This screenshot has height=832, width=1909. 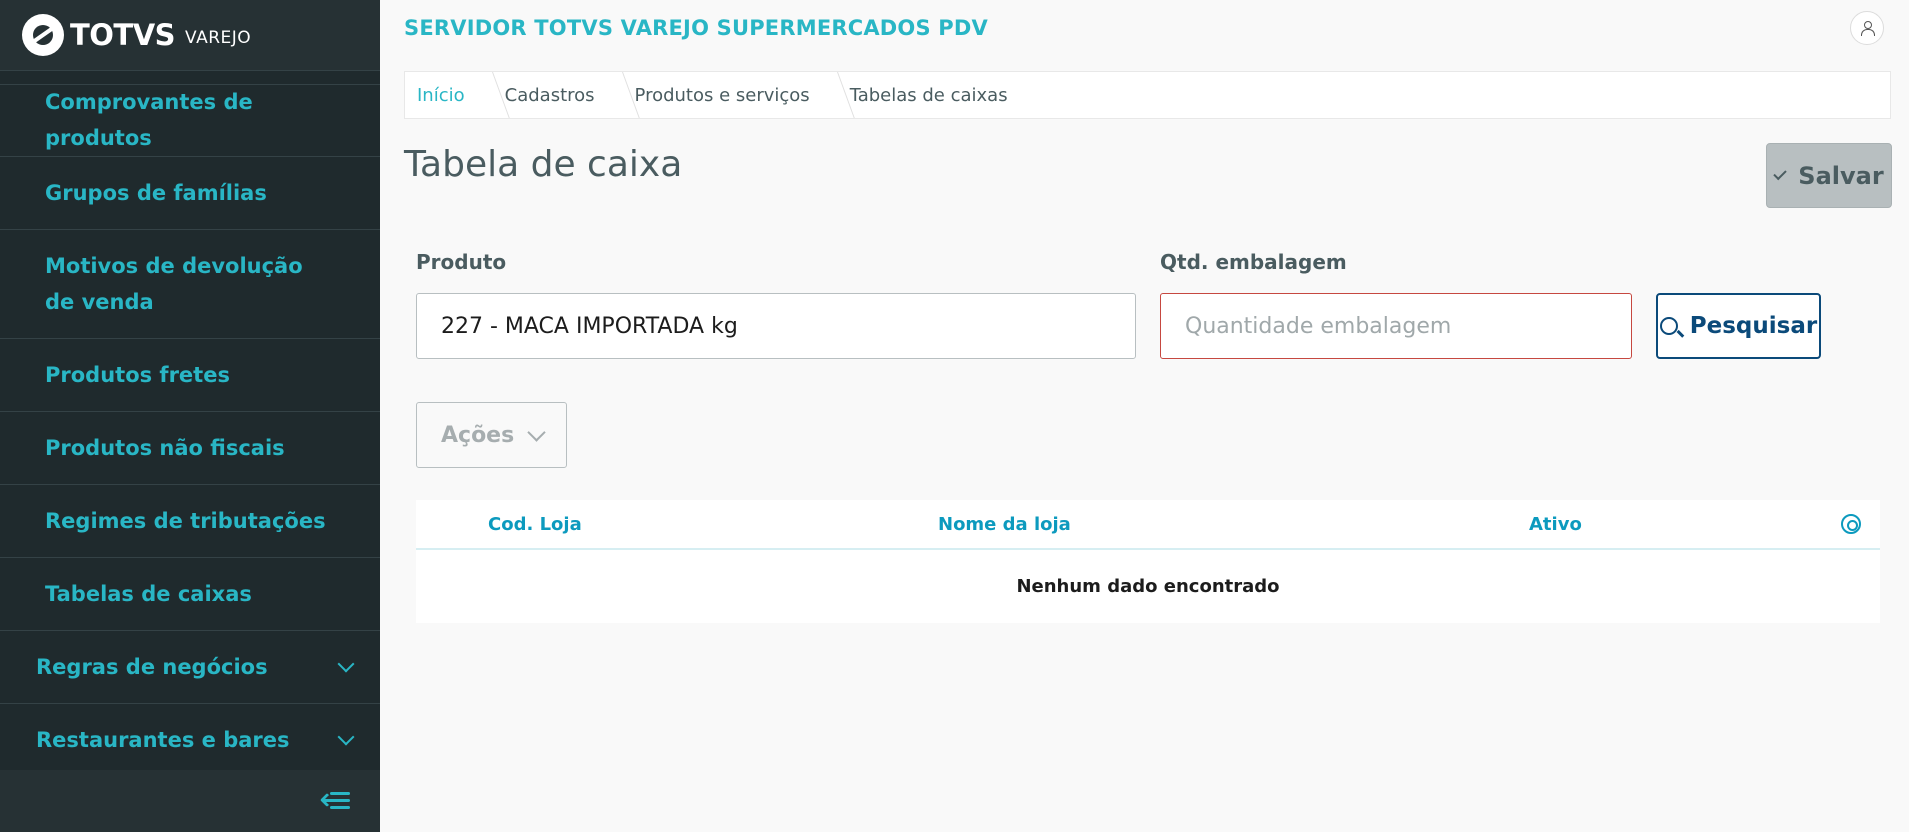 I want to click on gear-icon, so click(x=1851, y=524).